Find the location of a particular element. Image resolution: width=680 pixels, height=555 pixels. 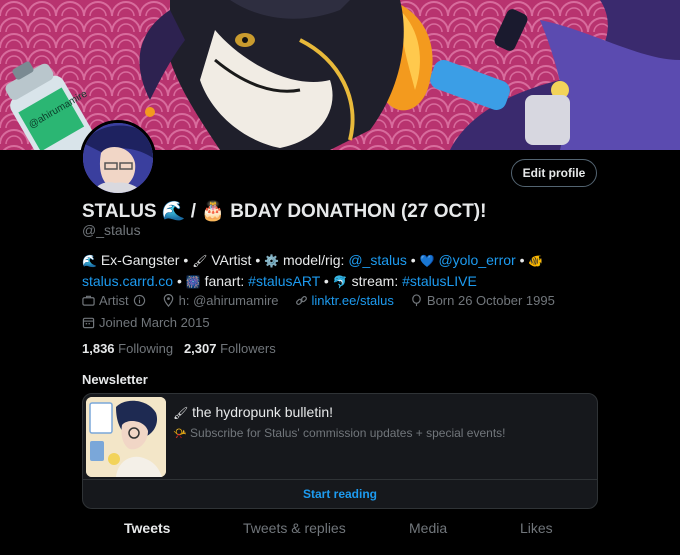

heart-icon: 💙 is located at coordinates (427, 261).